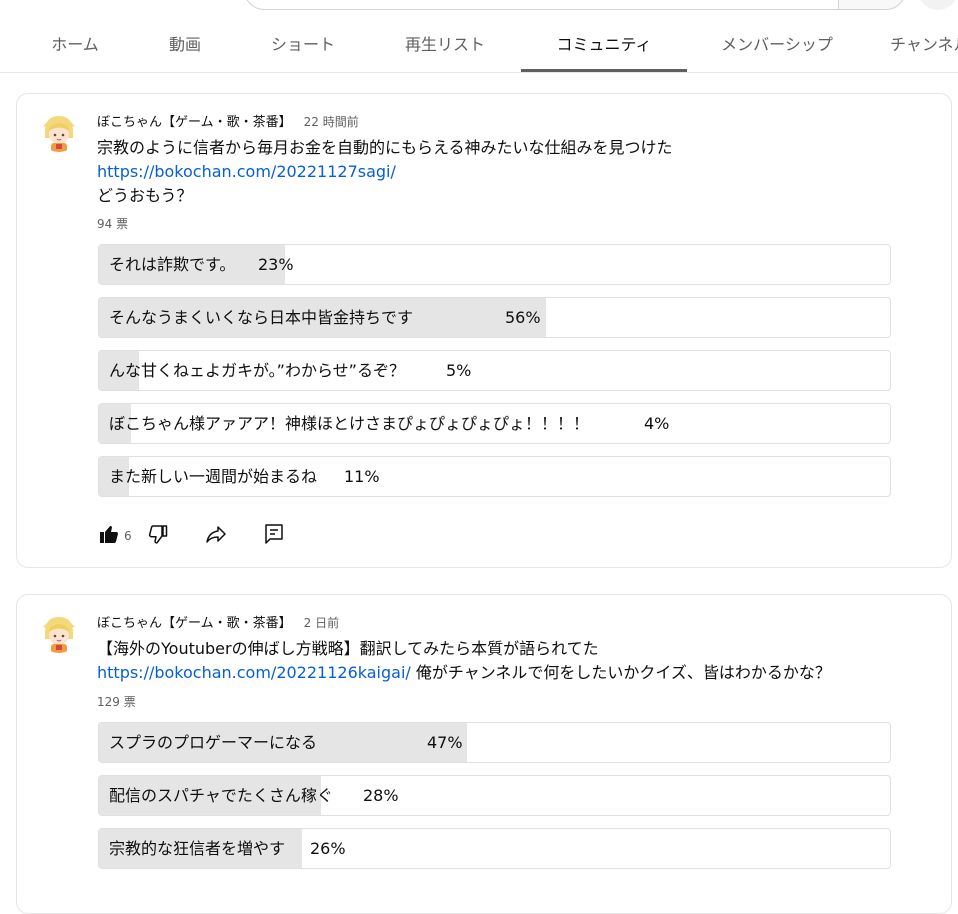 The width and height of the screenshot is (958, 914). I want to click on vote-count: 94 票, so click(113, 224).